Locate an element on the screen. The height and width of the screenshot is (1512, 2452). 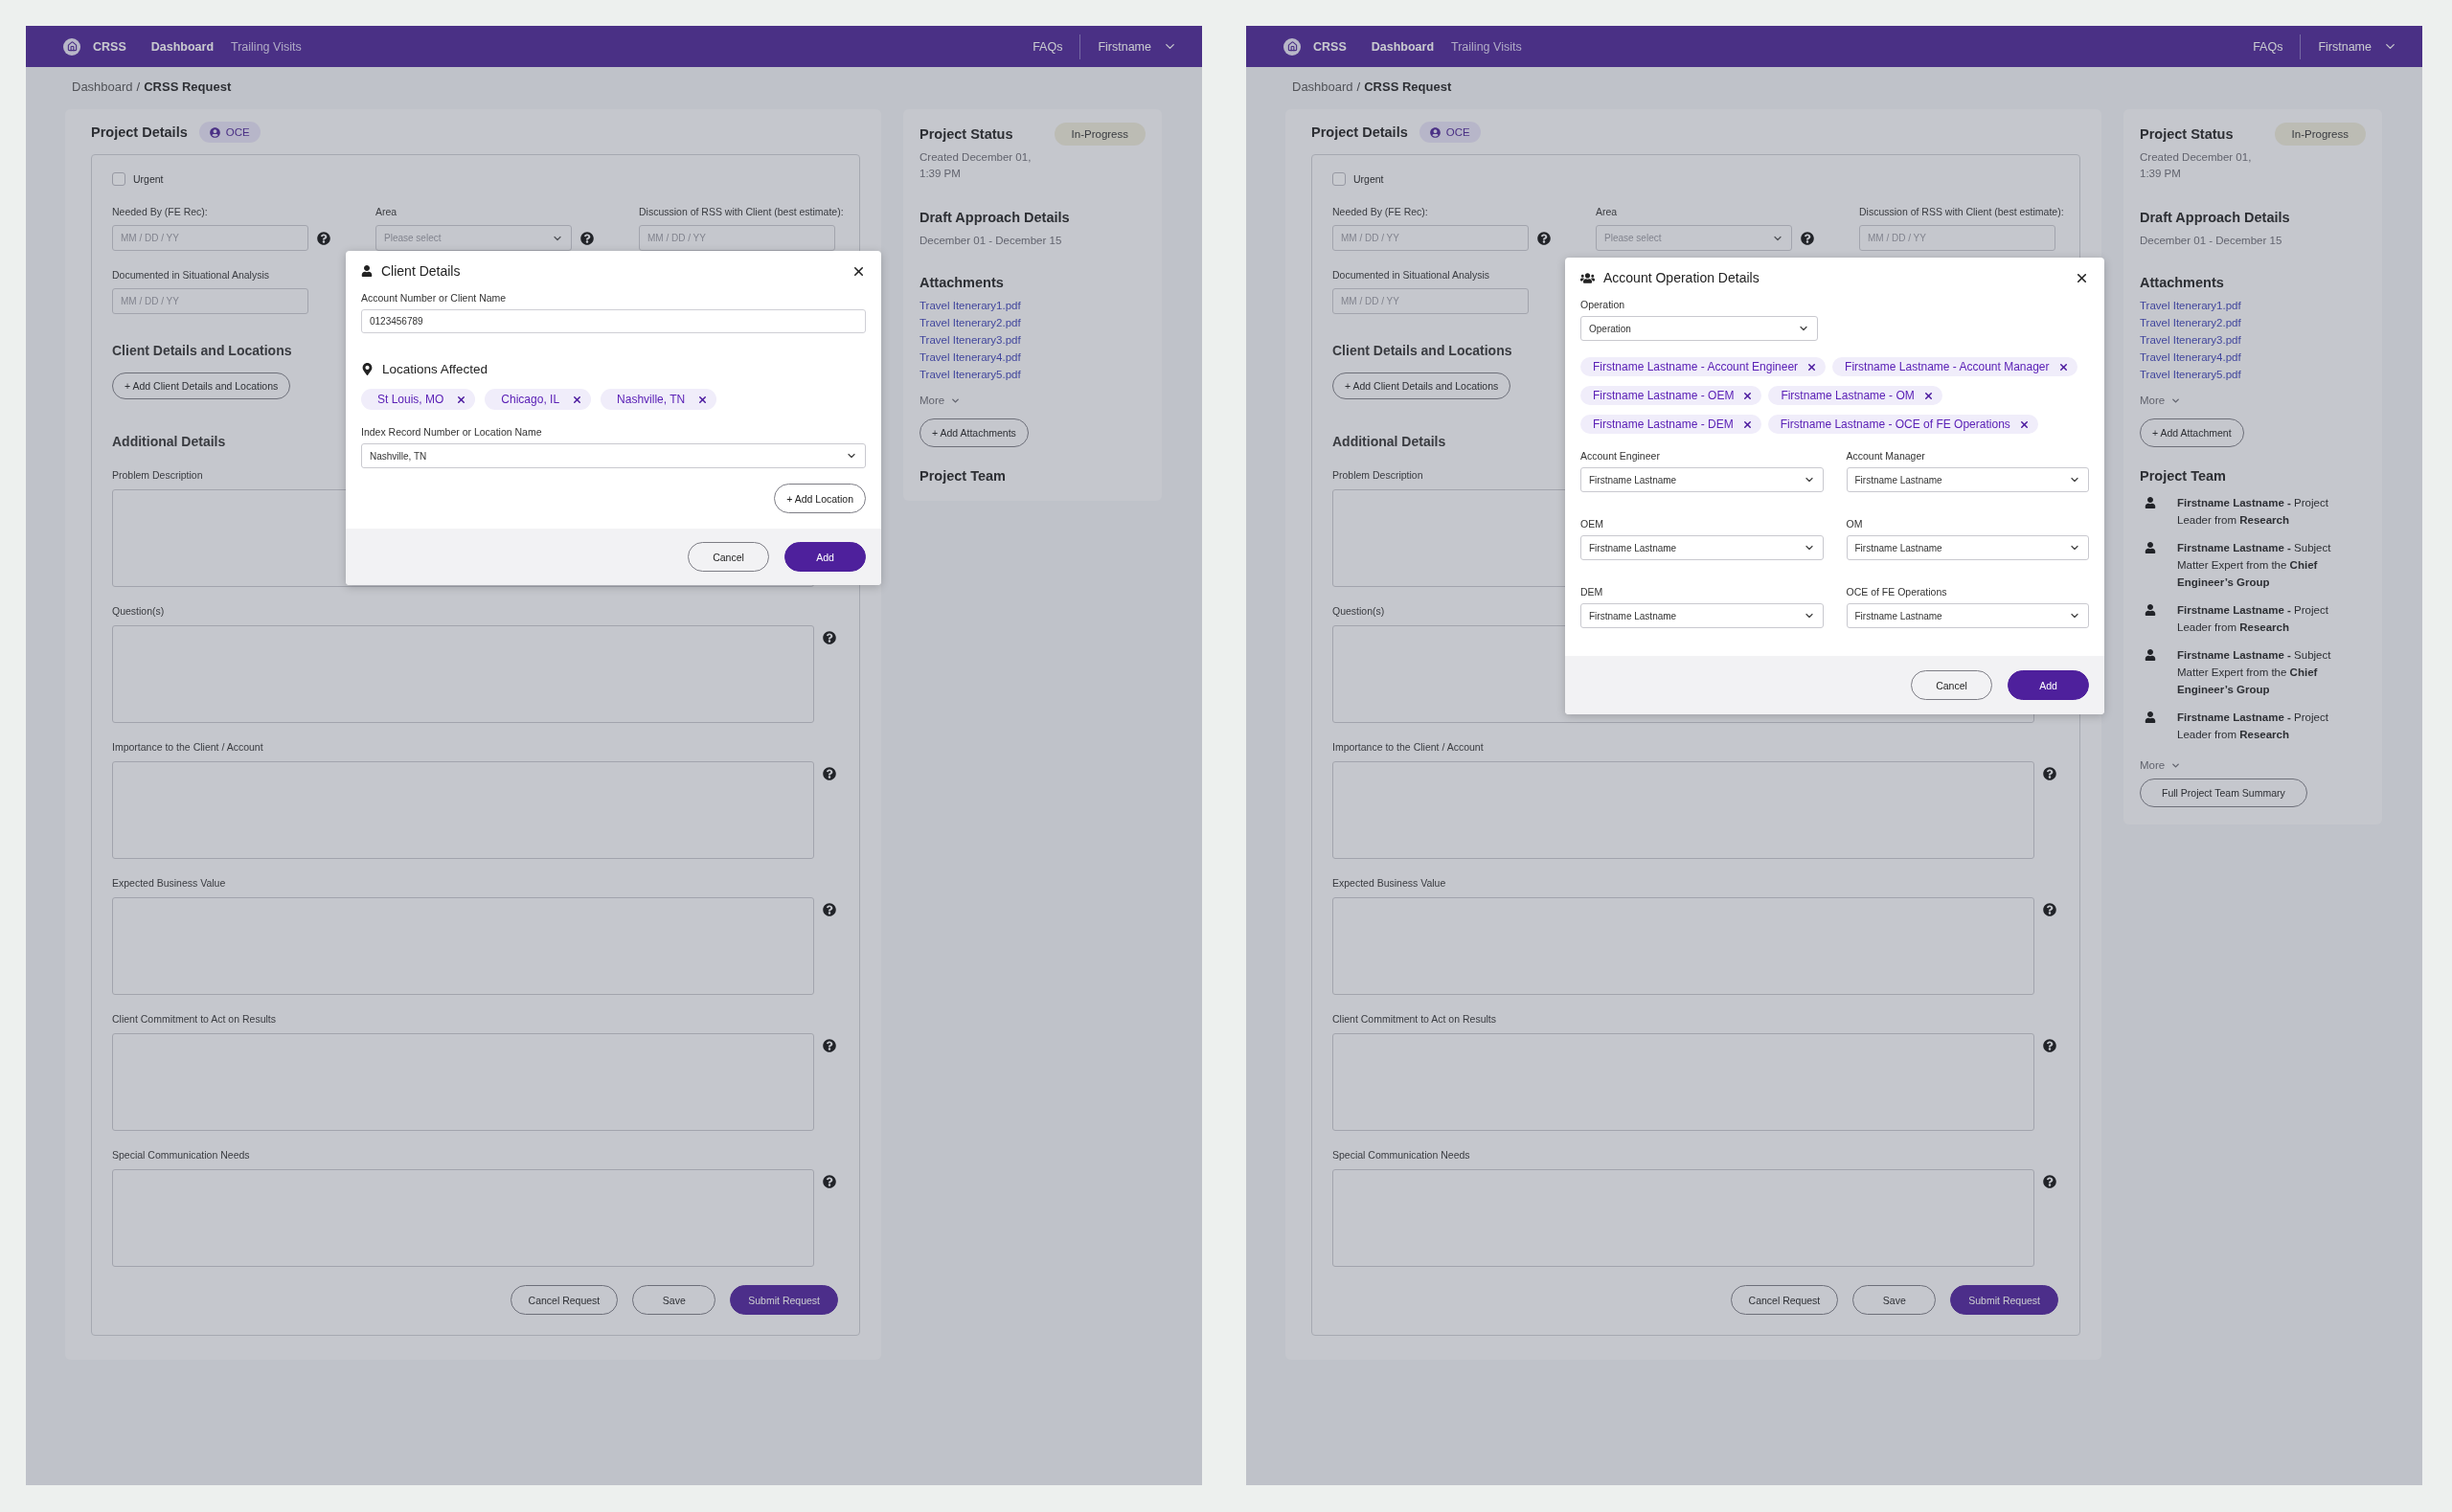
field-label: OEM is located at coordinates (1592, 524).